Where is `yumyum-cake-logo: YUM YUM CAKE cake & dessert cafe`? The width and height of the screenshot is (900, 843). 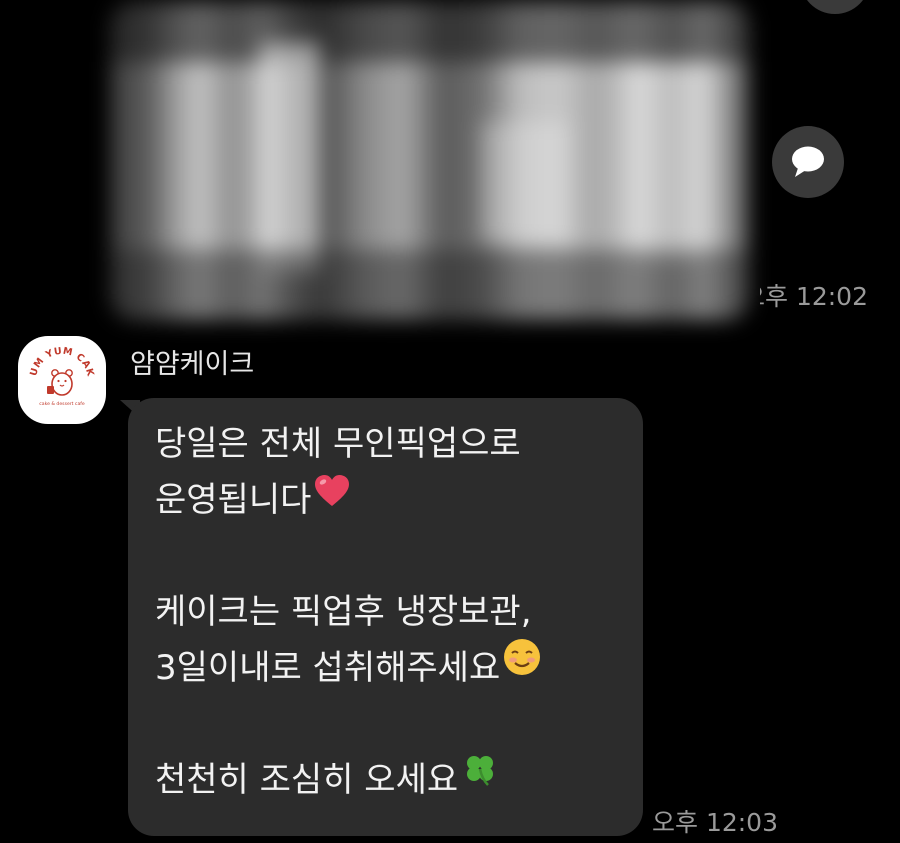 yumyum-cake-logo: YUM YUM CAKE cake & dessert cafe is located at coordinates (56, 371).